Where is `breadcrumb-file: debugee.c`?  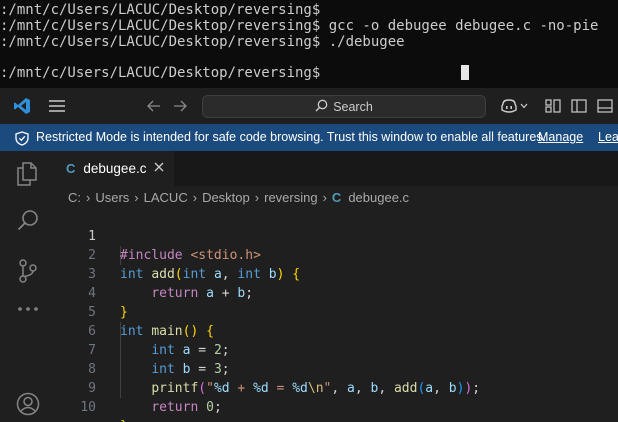 breadcrumb-file: debugee.c is located at coordinates (378, 197).